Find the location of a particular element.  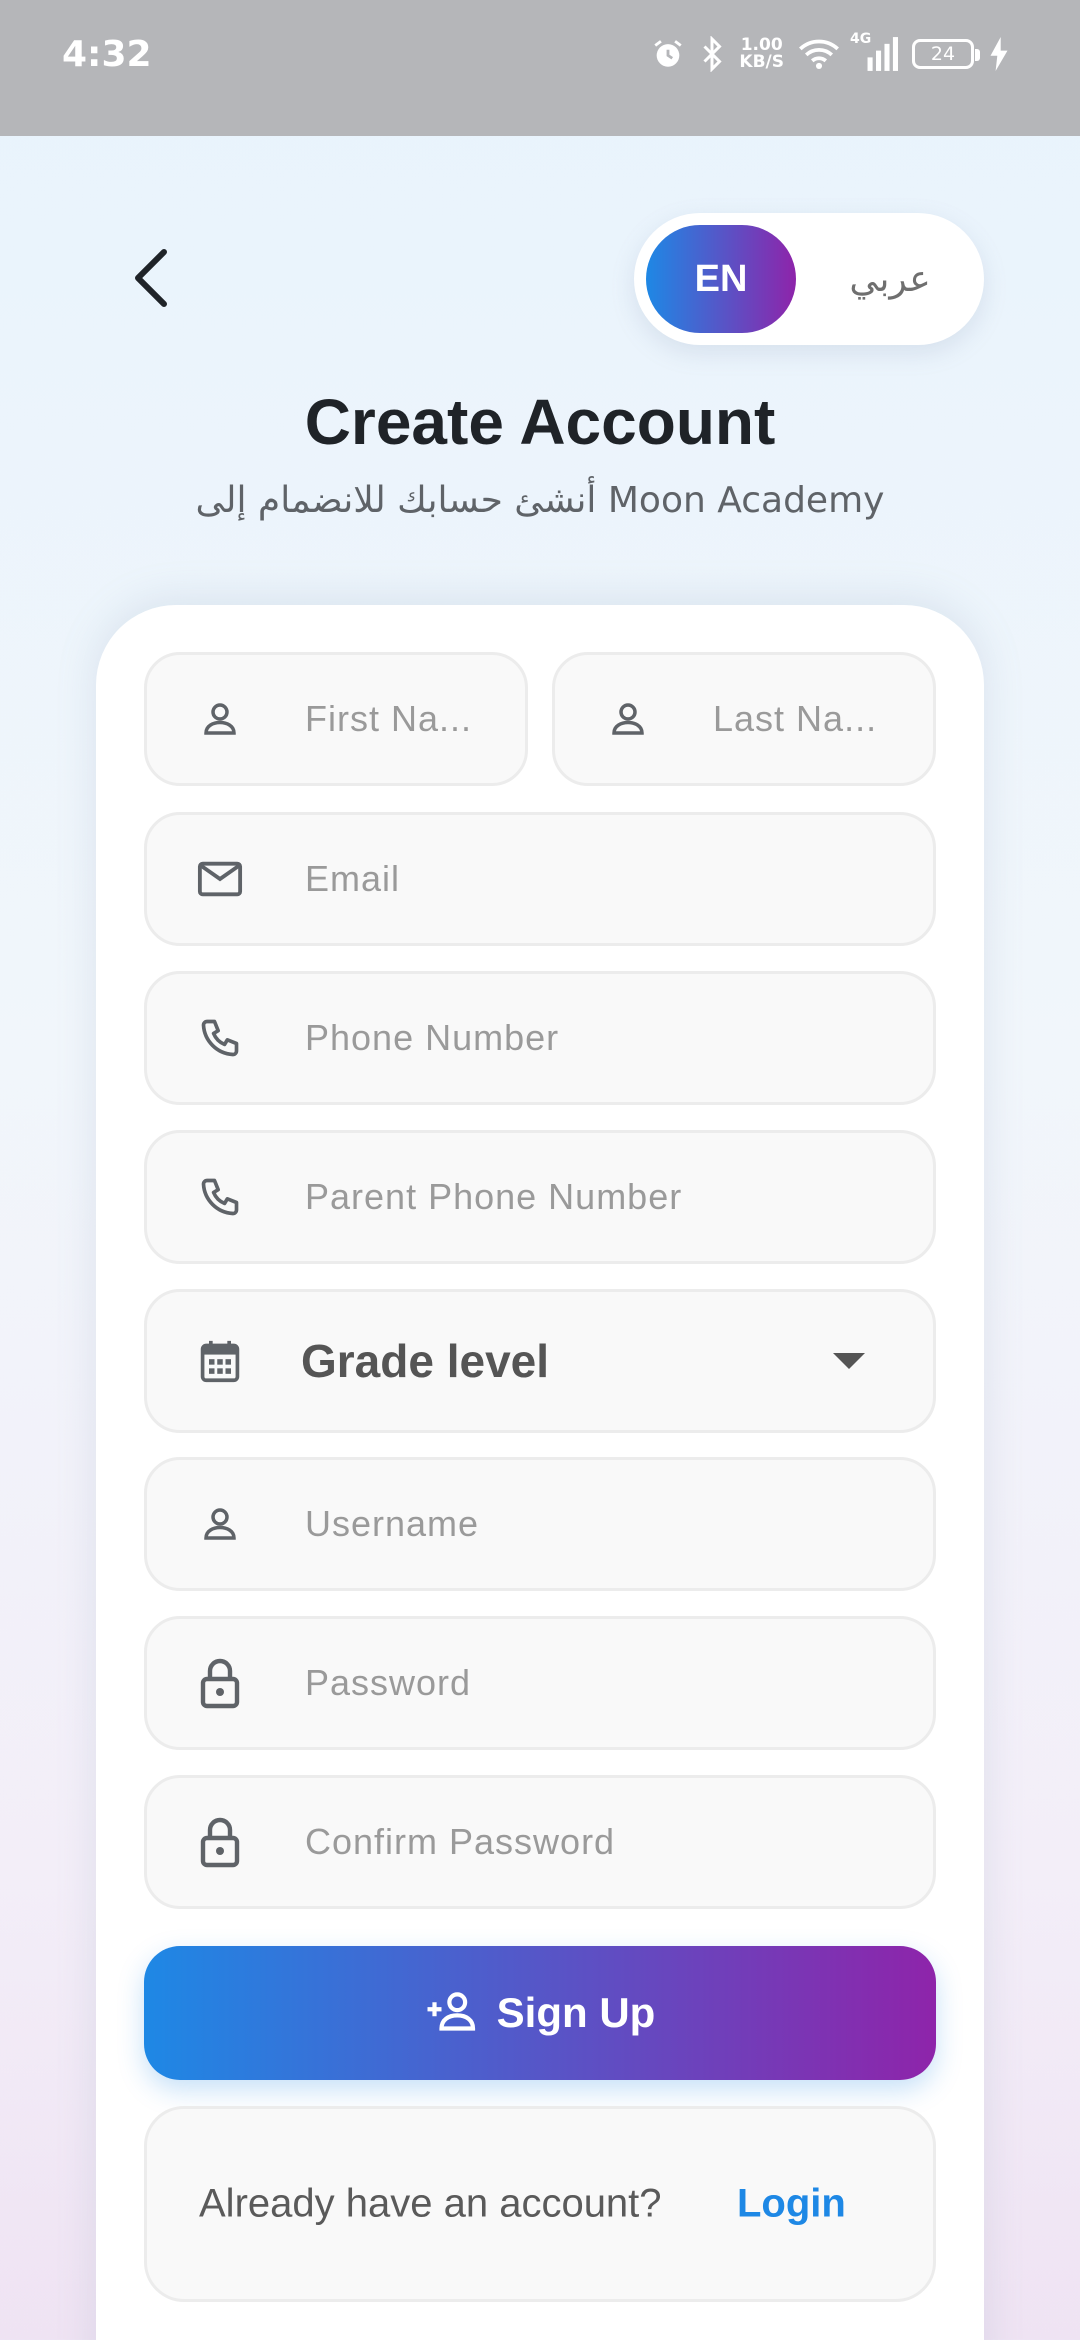

username-placeholder: Username is located at coordinates (392, 1523).